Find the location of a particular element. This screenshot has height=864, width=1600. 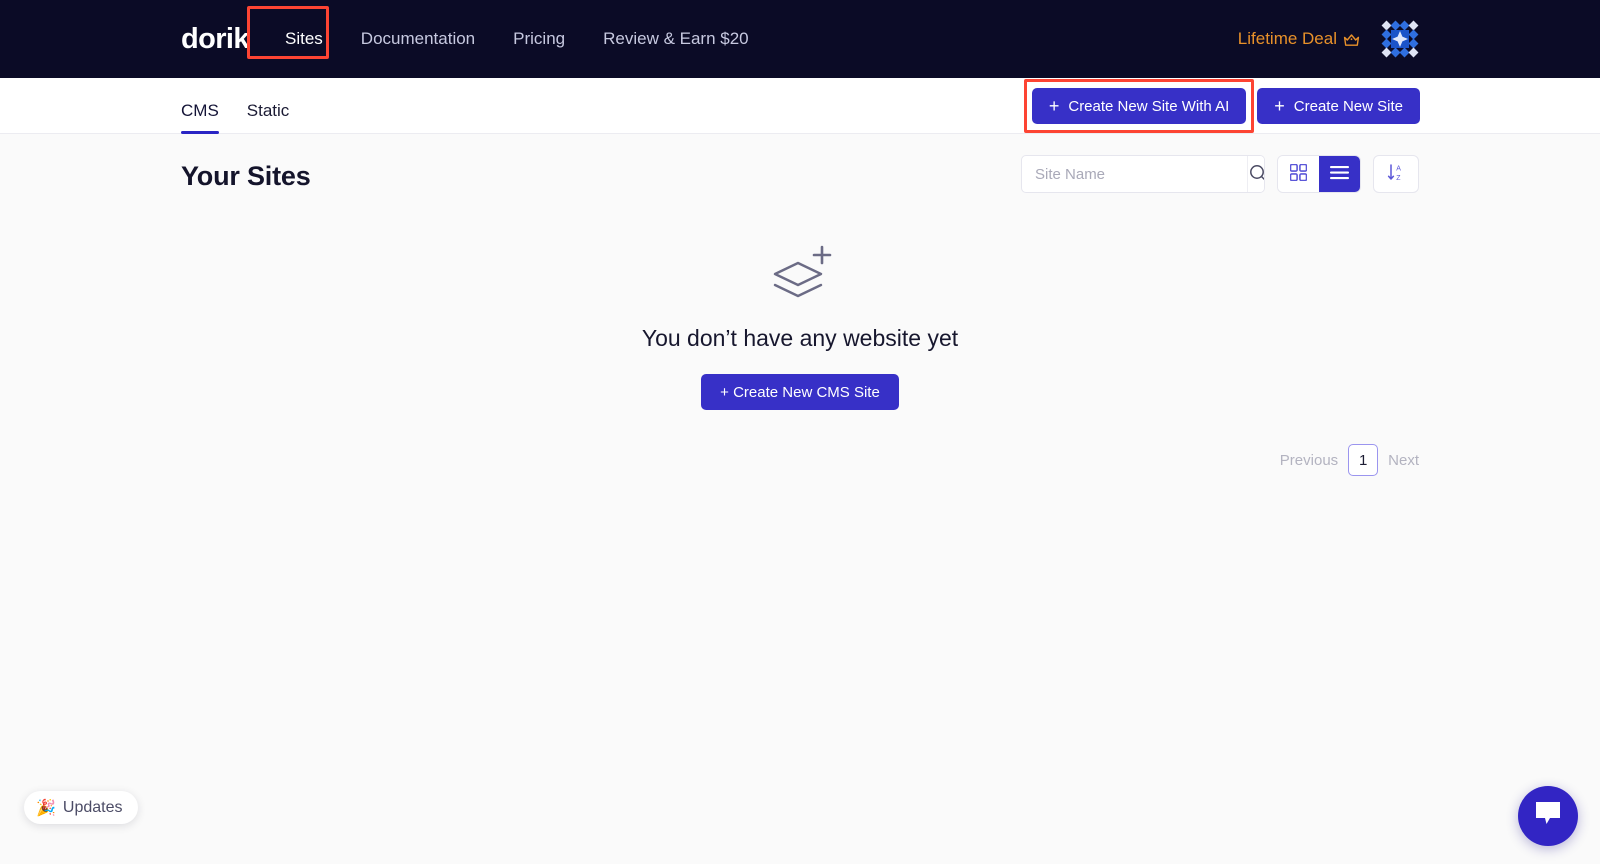

nav-link-review-earn: Review & Earn $20 is located at coordinates (676, 39).